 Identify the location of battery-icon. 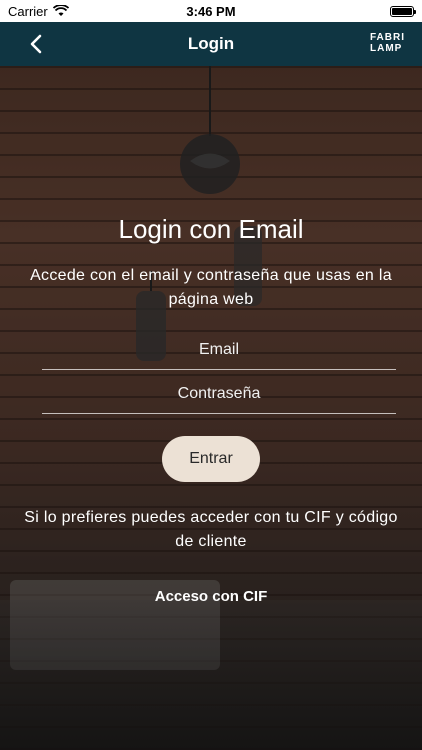
(403, 11).